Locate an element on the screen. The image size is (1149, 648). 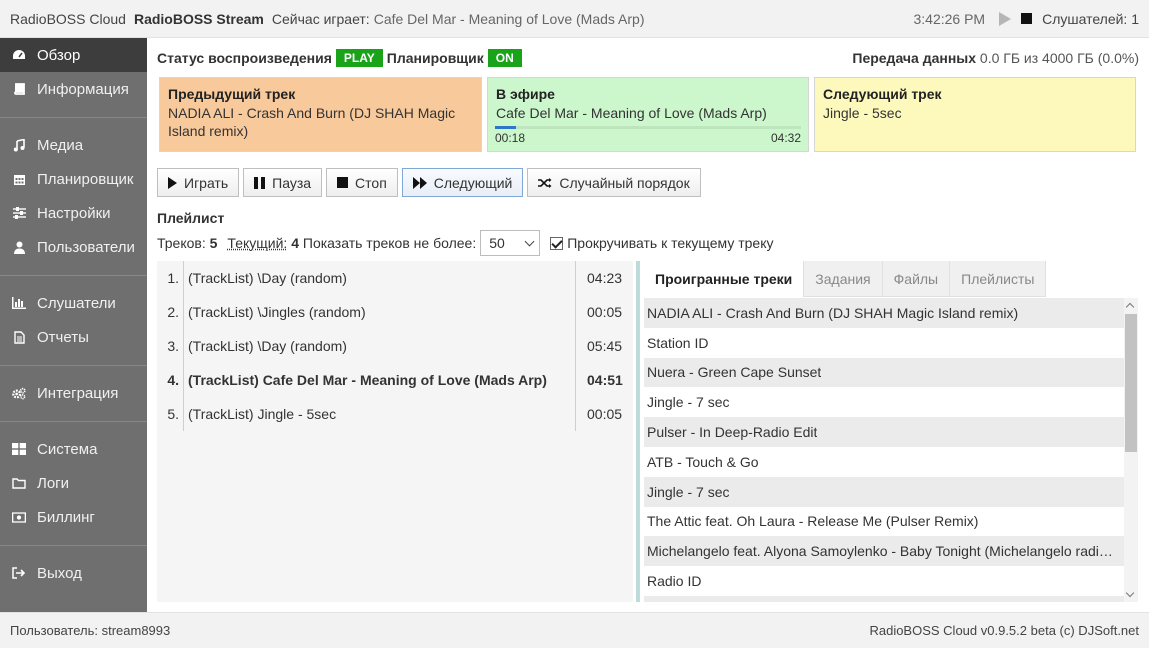
on-air-title: В эфире is located at coordinates (525, 94).